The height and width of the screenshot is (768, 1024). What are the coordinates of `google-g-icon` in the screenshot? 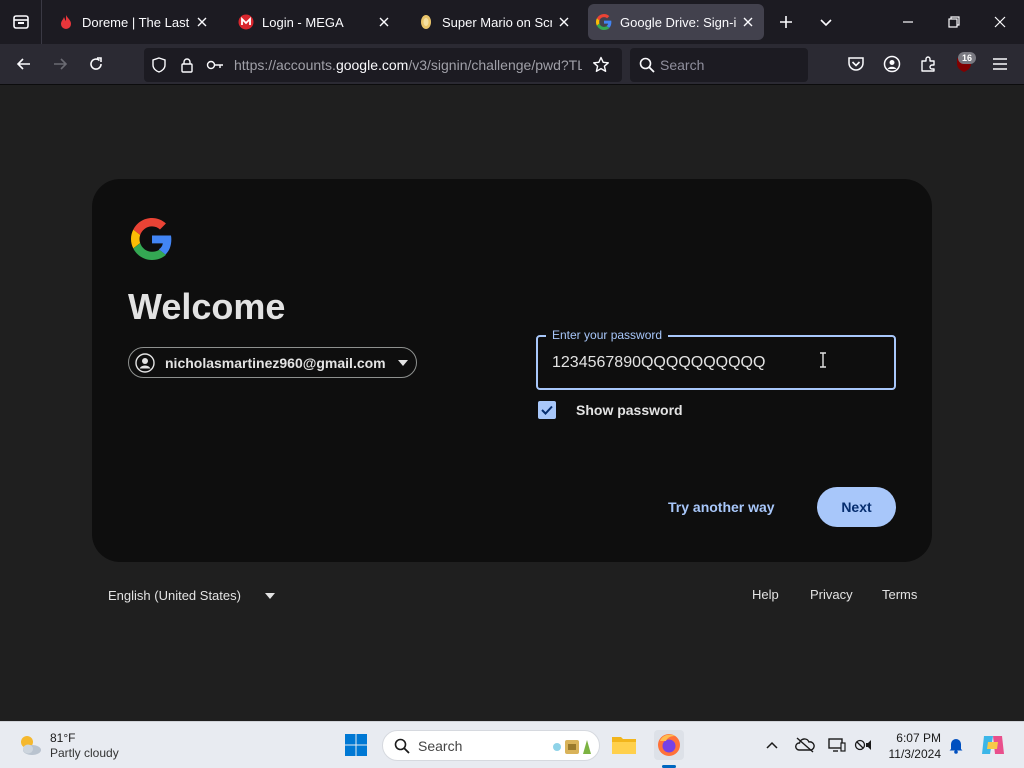 It's located at (604, 22).